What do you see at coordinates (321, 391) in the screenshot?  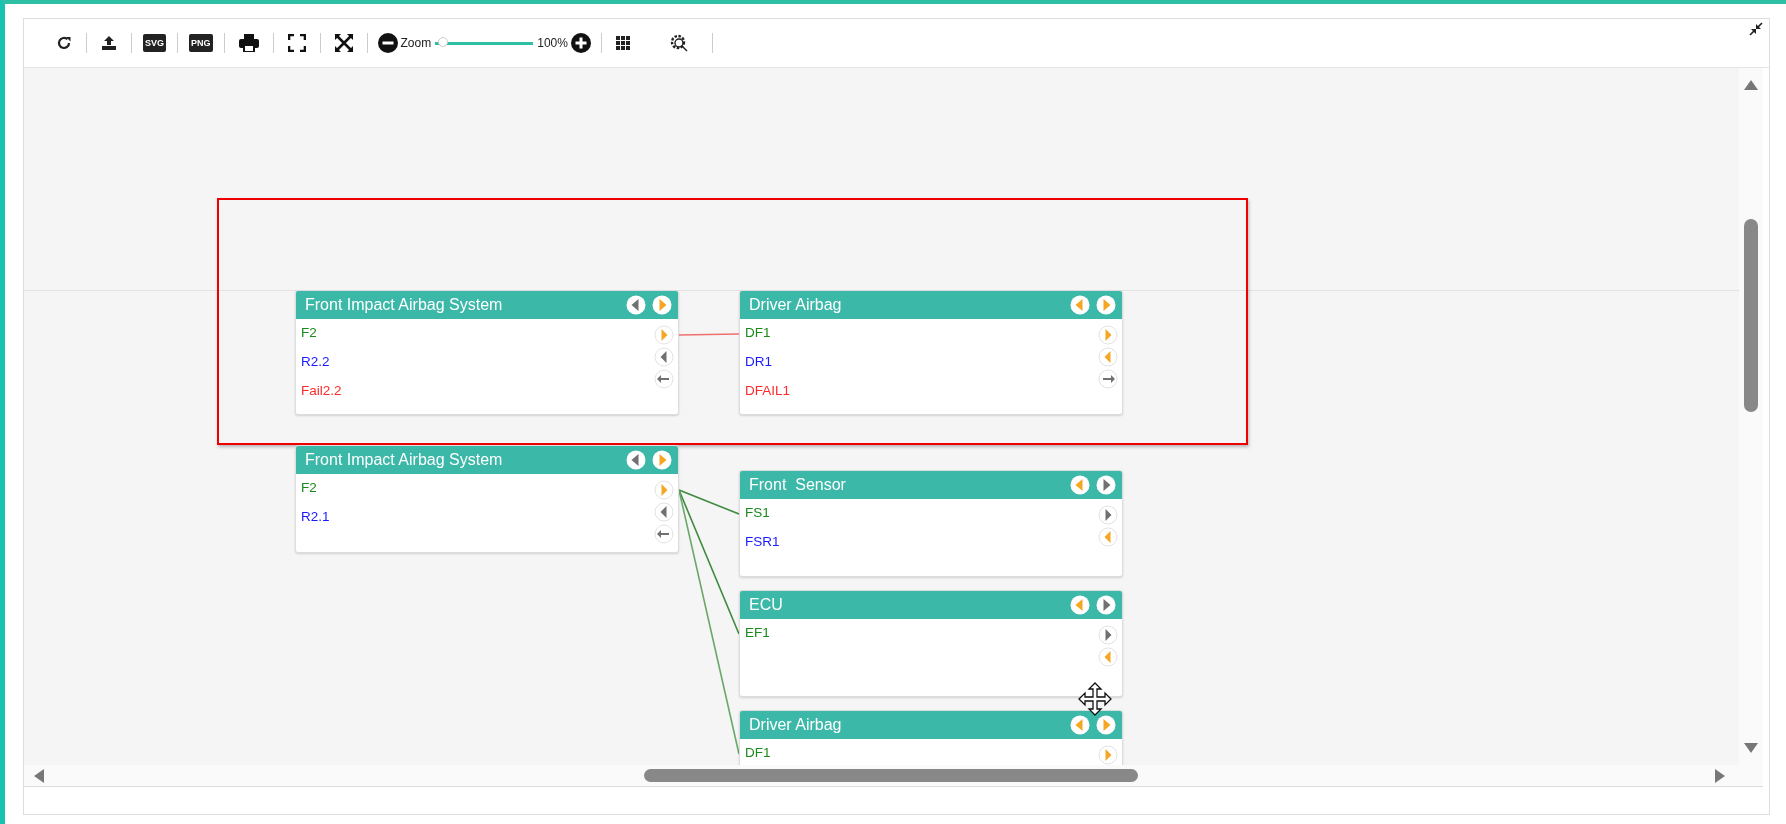 I see `port-label: Fail2.2` at bounding box center [321, 391].